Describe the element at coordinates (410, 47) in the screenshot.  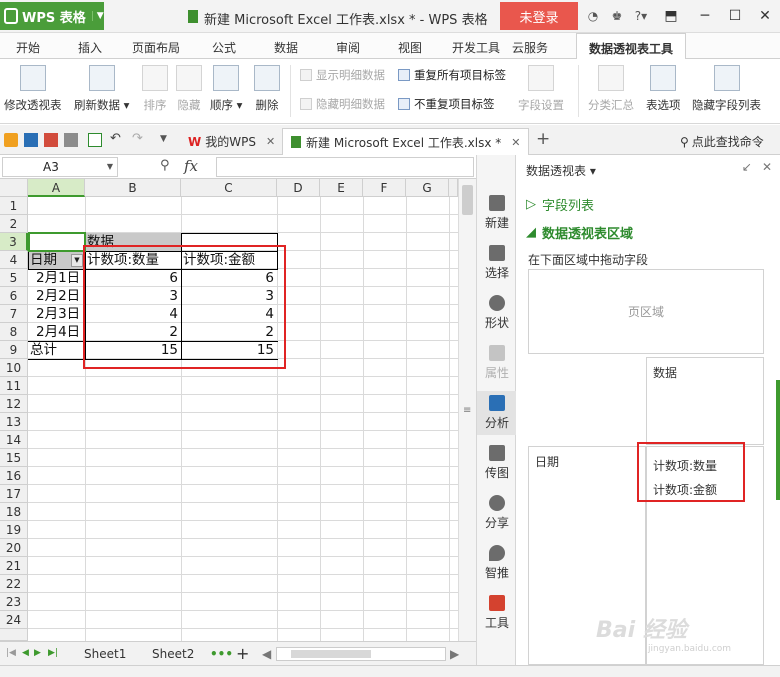
I see `tab-view: 视图` at that location.